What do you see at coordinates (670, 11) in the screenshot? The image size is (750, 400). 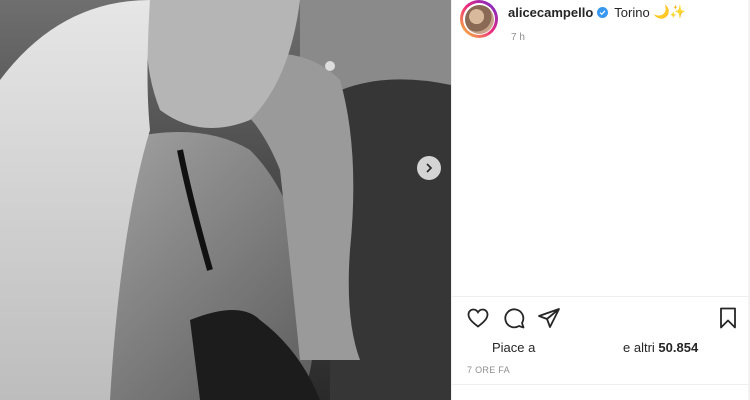 I see `location-emoji: 🌙✨` at bounding box center [670, 11].